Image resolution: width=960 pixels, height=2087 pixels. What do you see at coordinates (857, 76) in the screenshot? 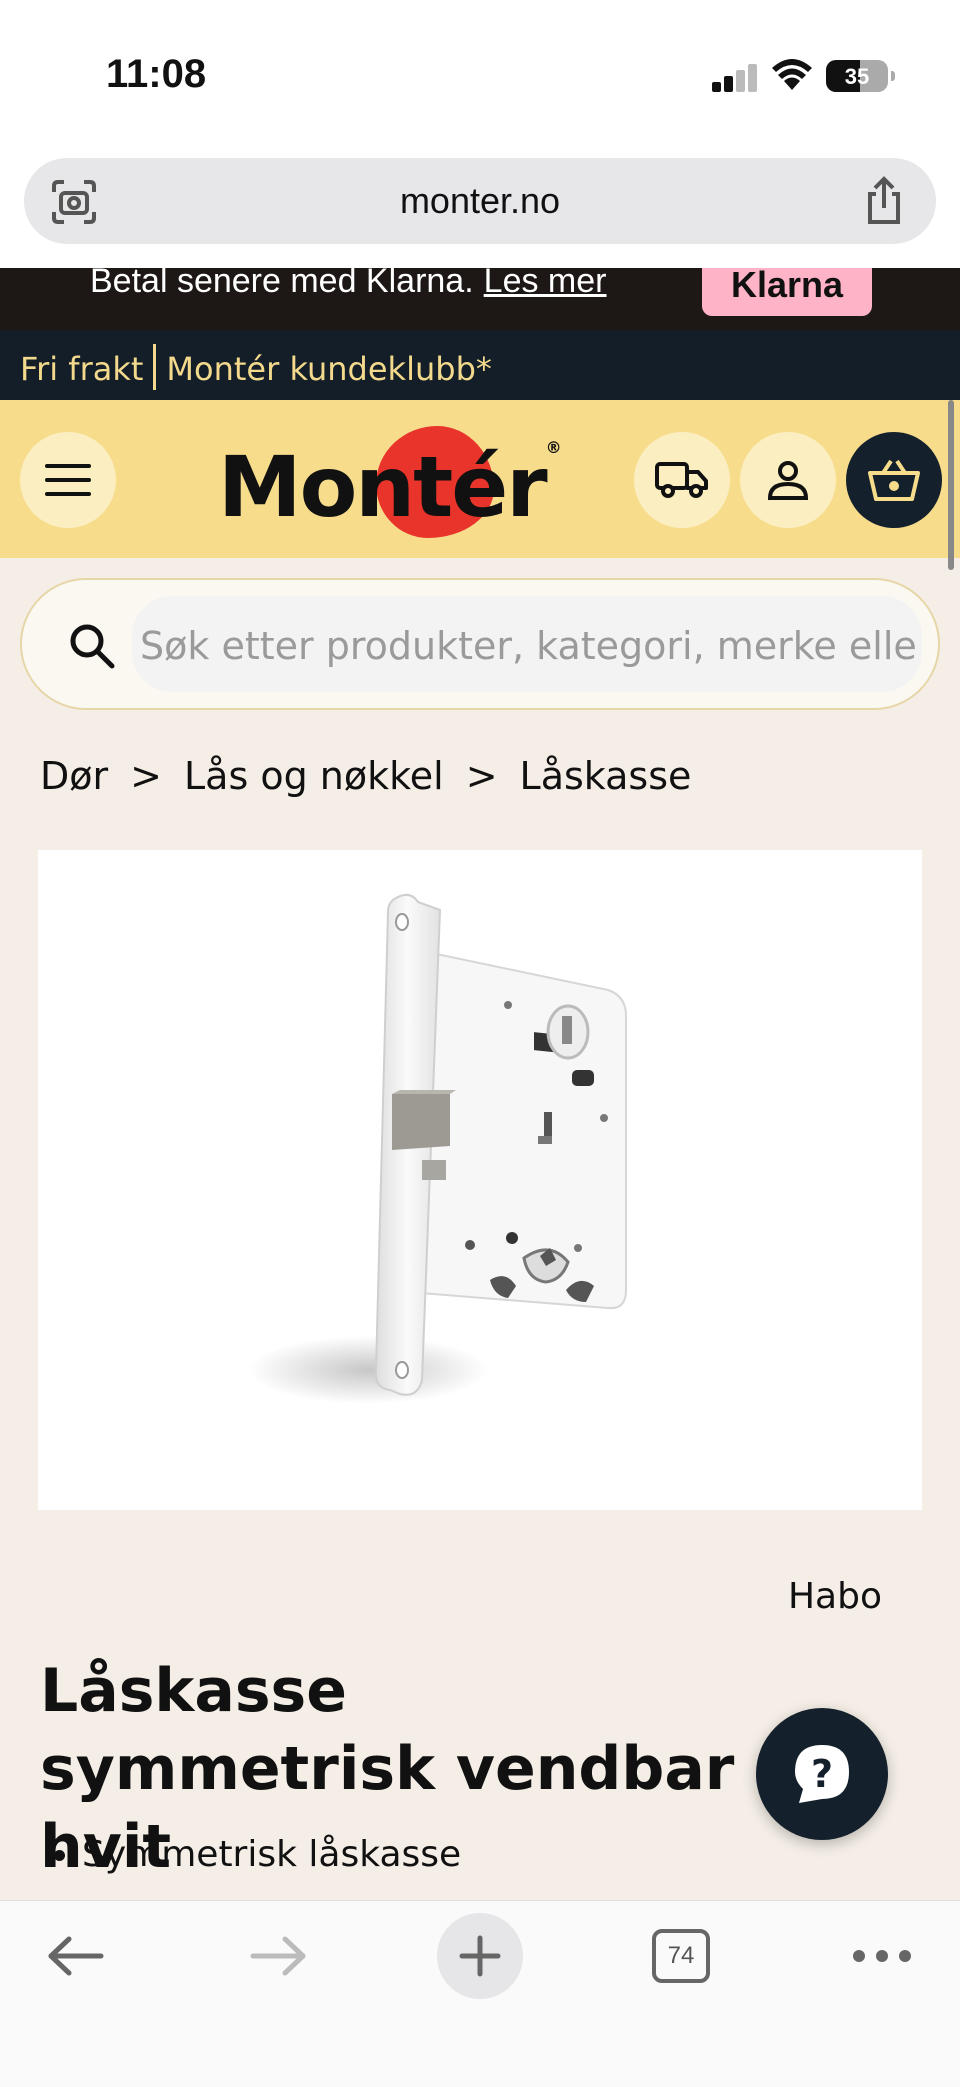
I see `battery-level: 35` at bounding box center [857, 76].